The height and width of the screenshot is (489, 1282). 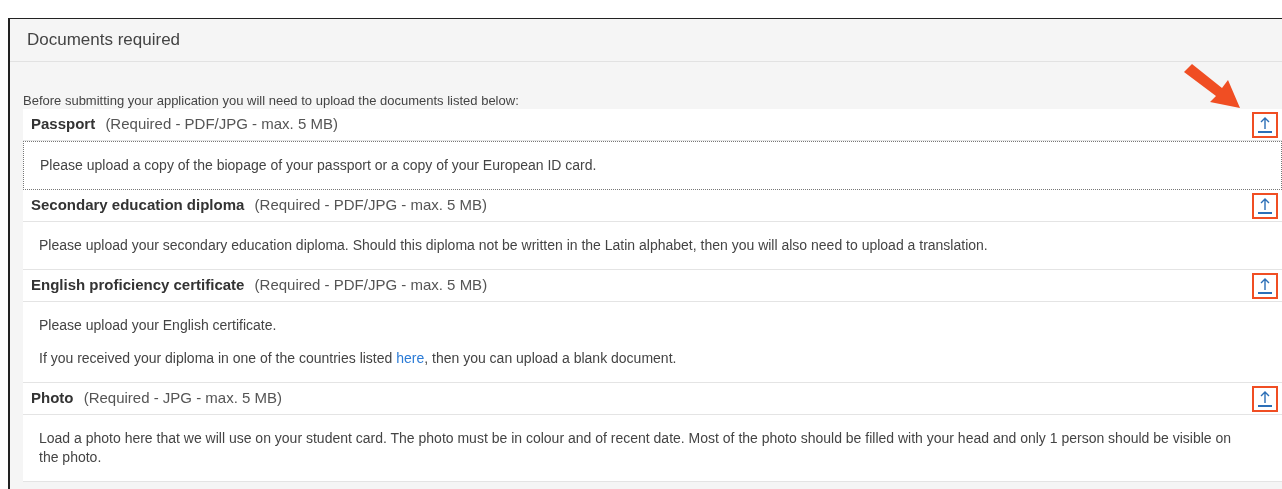 What do you see at coordinates (319, 165) in the screenshot?
I see `document-description: Please upload a copy of the biopage of your passport or a copy of your European ID card.` at bounding box center [319, 165].